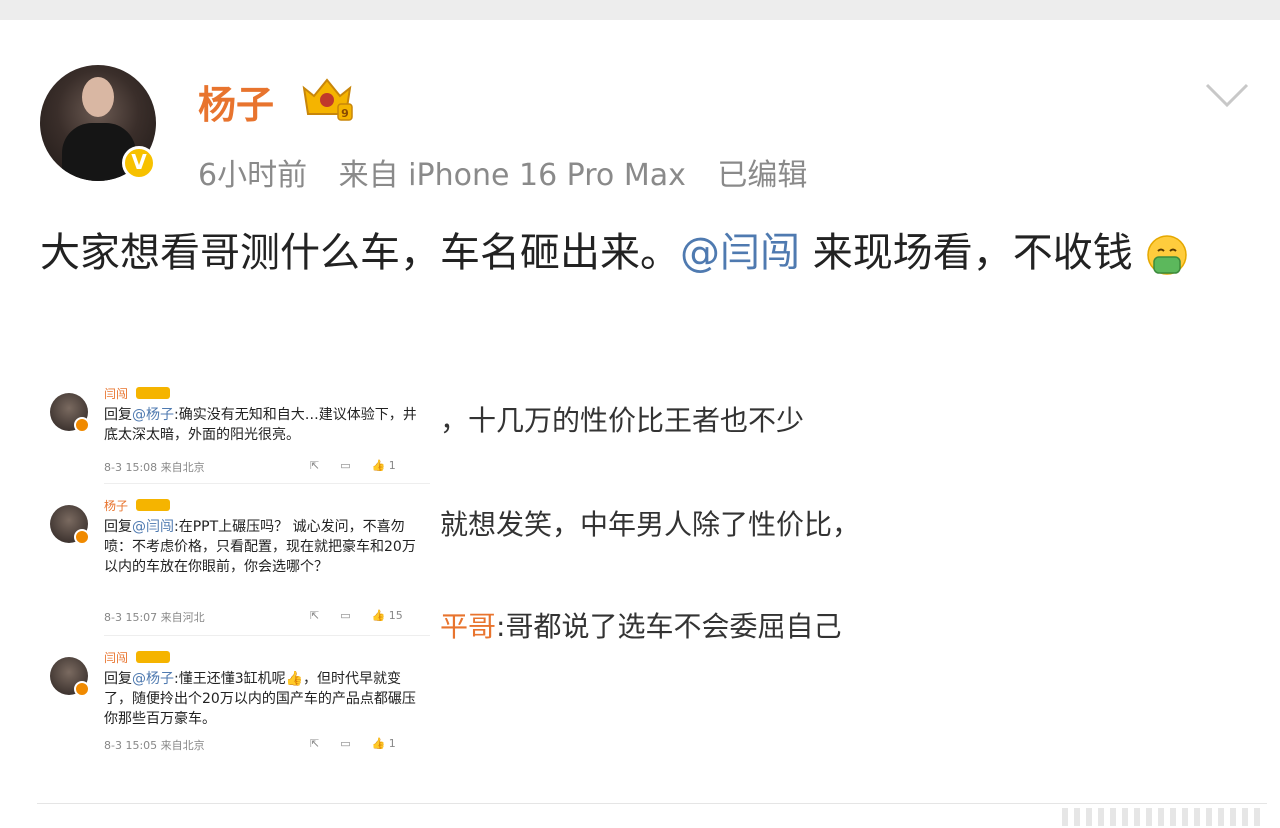  I want to click on post-time: 6小时前, so click(253, 175).